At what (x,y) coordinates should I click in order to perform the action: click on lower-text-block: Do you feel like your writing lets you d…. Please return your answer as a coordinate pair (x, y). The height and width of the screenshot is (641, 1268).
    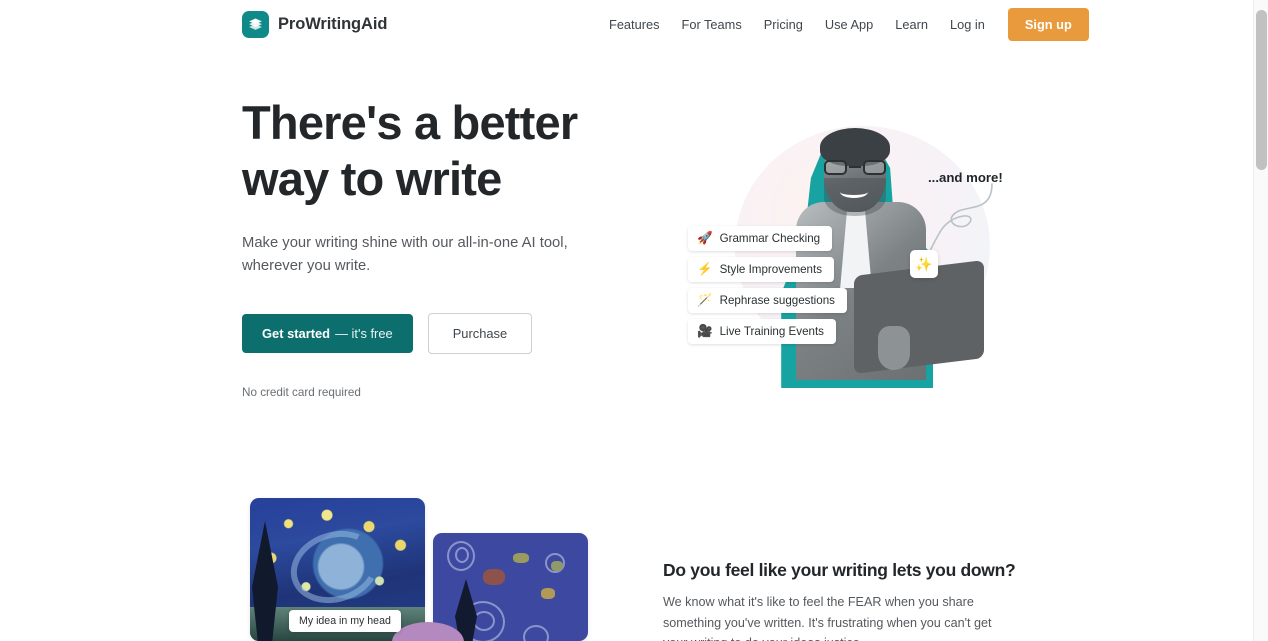
    Looking at the image, I should click on (839, 600).